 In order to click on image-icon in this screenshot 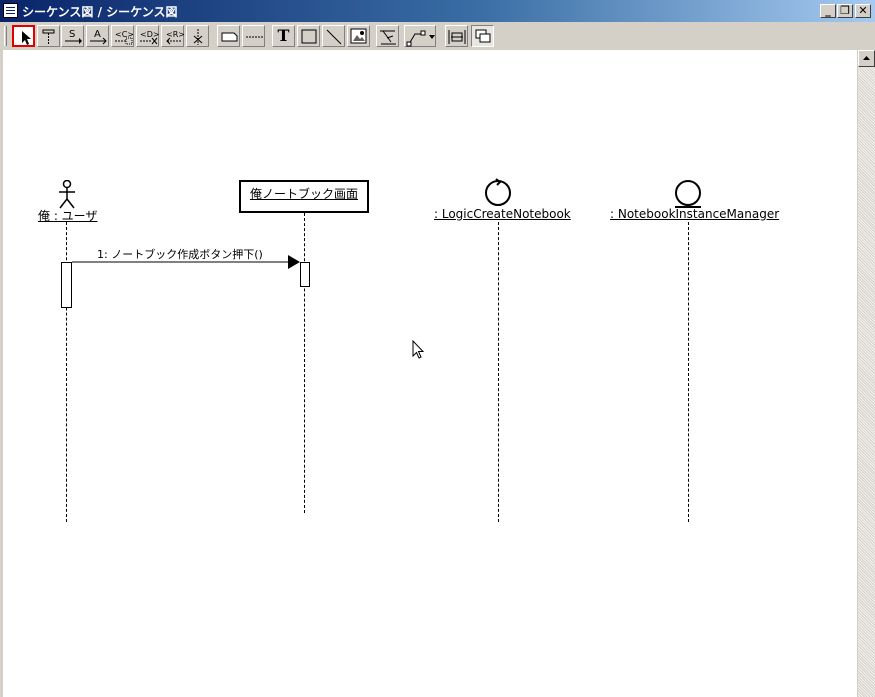, I will do `click(358, 36)`.